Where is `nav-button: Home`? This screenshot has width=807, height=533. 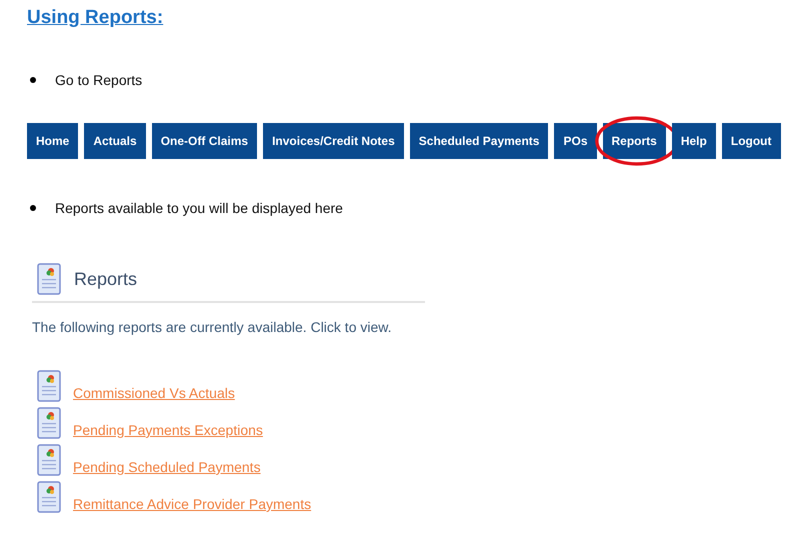
nav-button: Home is located at coordinates (52, 141).